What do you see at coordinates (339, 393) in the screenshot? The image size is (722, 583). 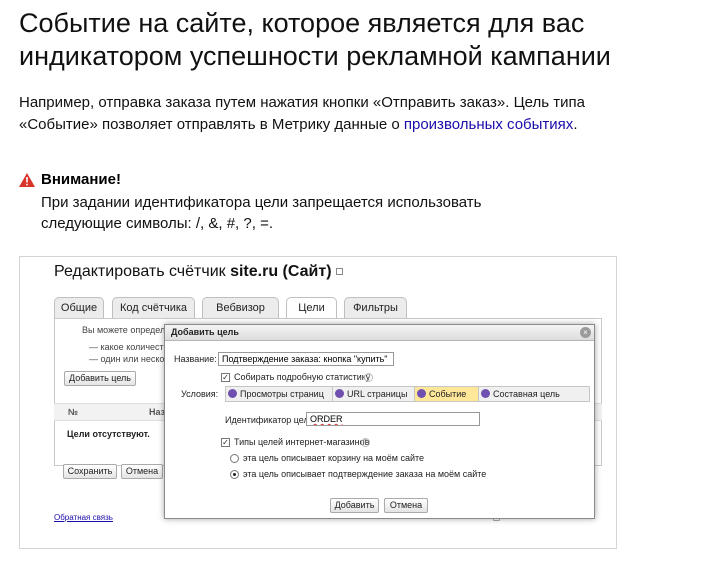 I see `url-icon` at bounding box center [339, 393].